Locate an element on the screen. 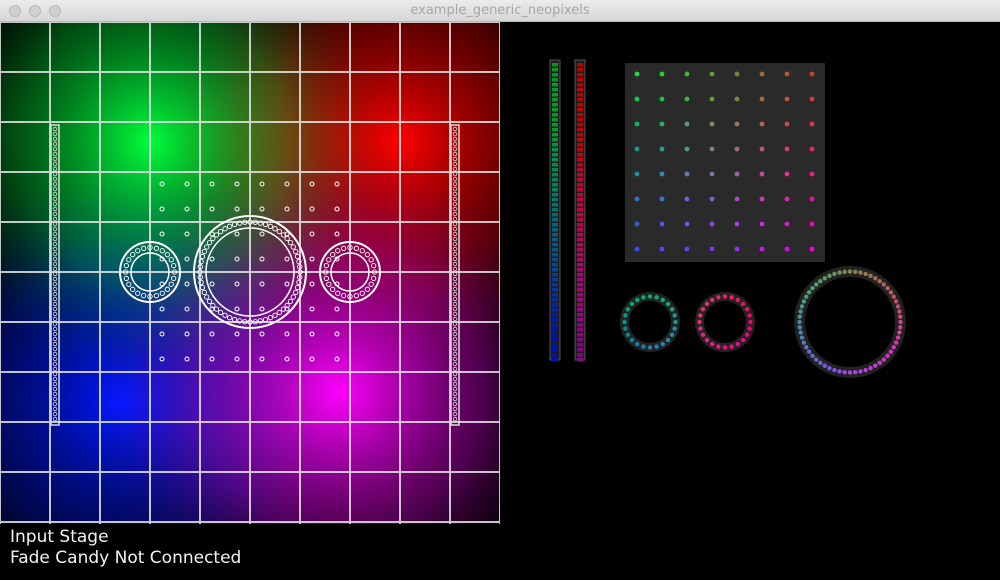  strip-preview-right is located at coordinates (580, 210).